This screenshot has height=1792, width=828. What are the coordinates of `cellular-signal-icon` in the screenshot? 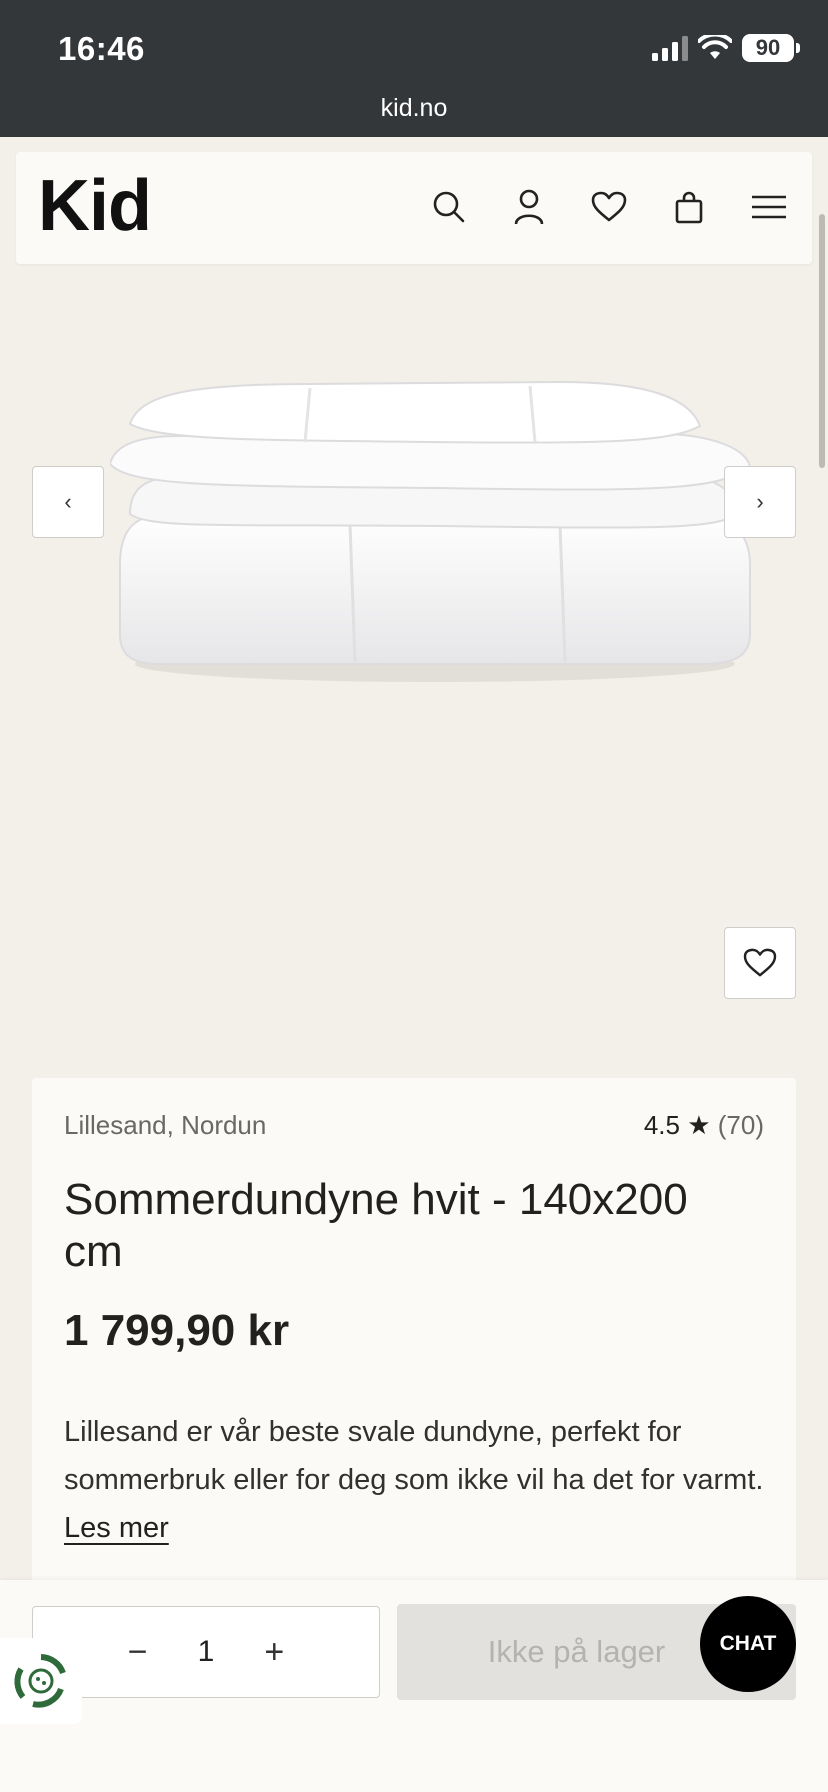 It's located at (670, 48).